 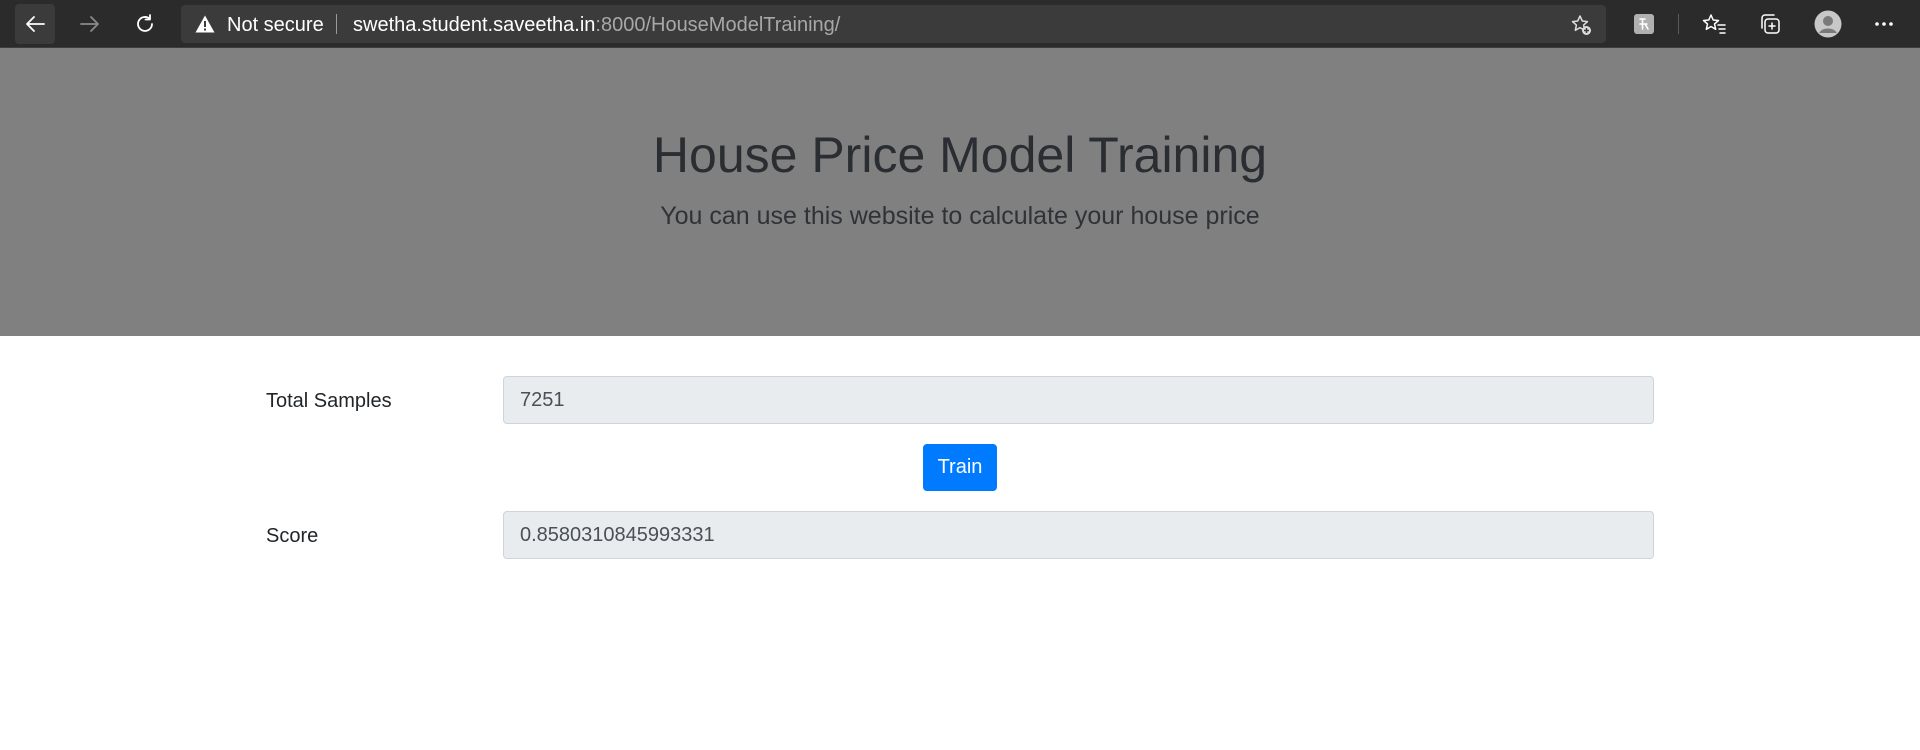 I want to click on reload-icon, so click(x=145, y=23).